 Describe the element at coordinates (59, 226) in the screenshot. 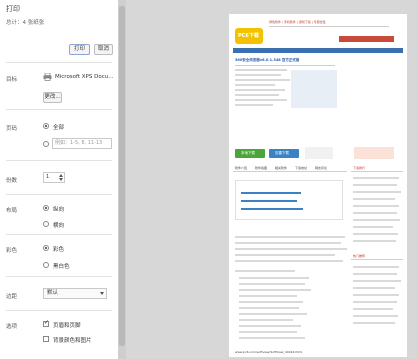

I see `landscape-label: 横向` at that location.